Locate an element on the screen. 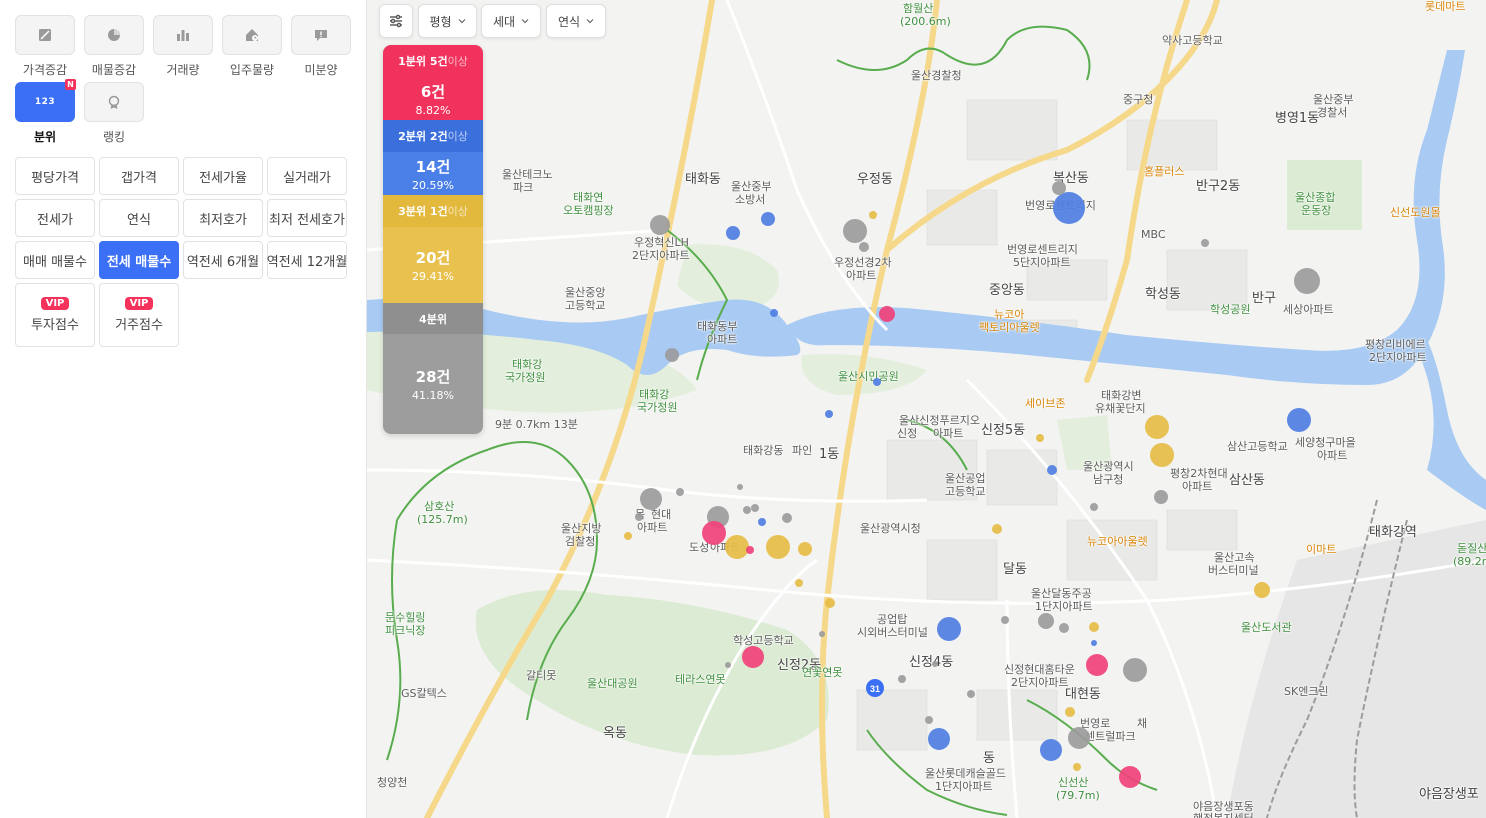 This screenshot has width=1486, height=818. vip-score-button: VIP 투자점수 is located at coordinates (55, 315).